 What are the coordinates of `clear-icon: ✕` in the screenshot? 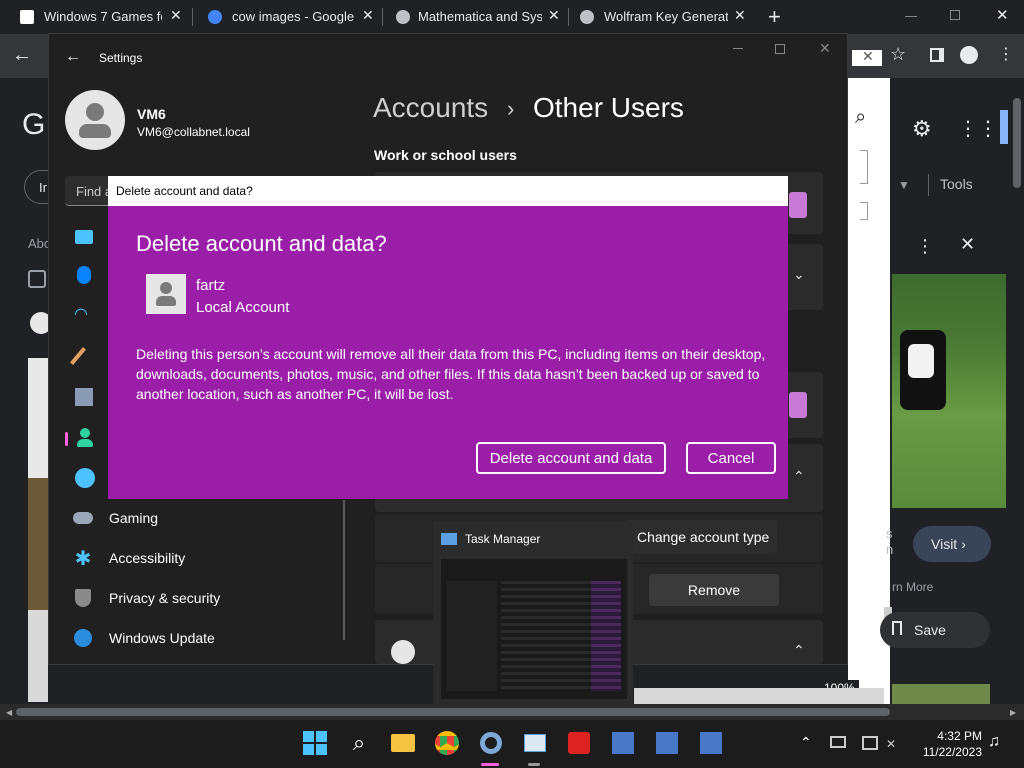 It's located at (868, 56).